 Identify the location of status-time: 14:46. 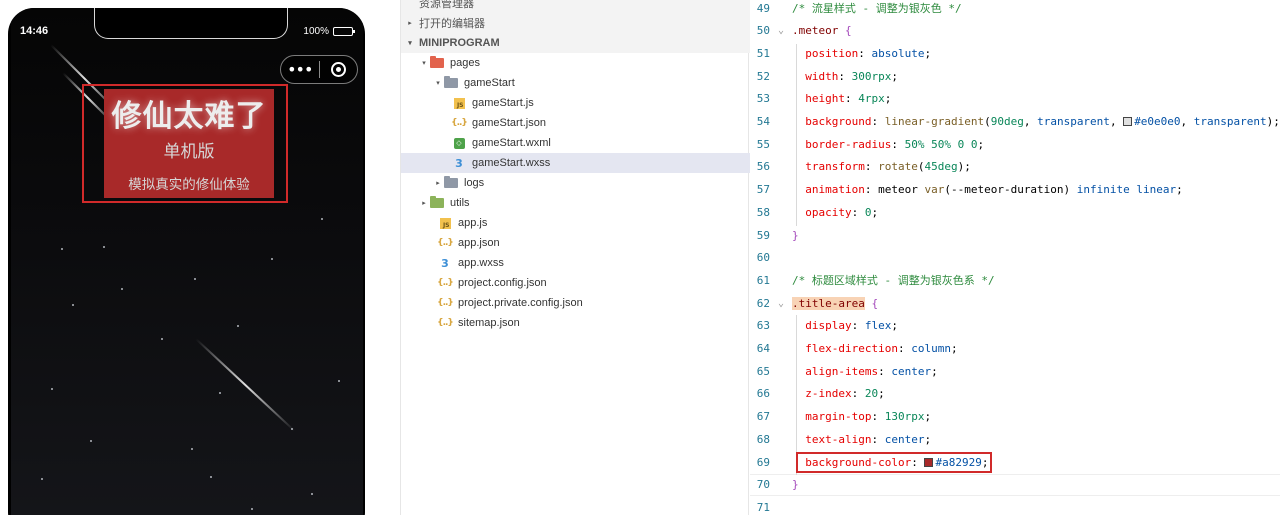
(34, 31).